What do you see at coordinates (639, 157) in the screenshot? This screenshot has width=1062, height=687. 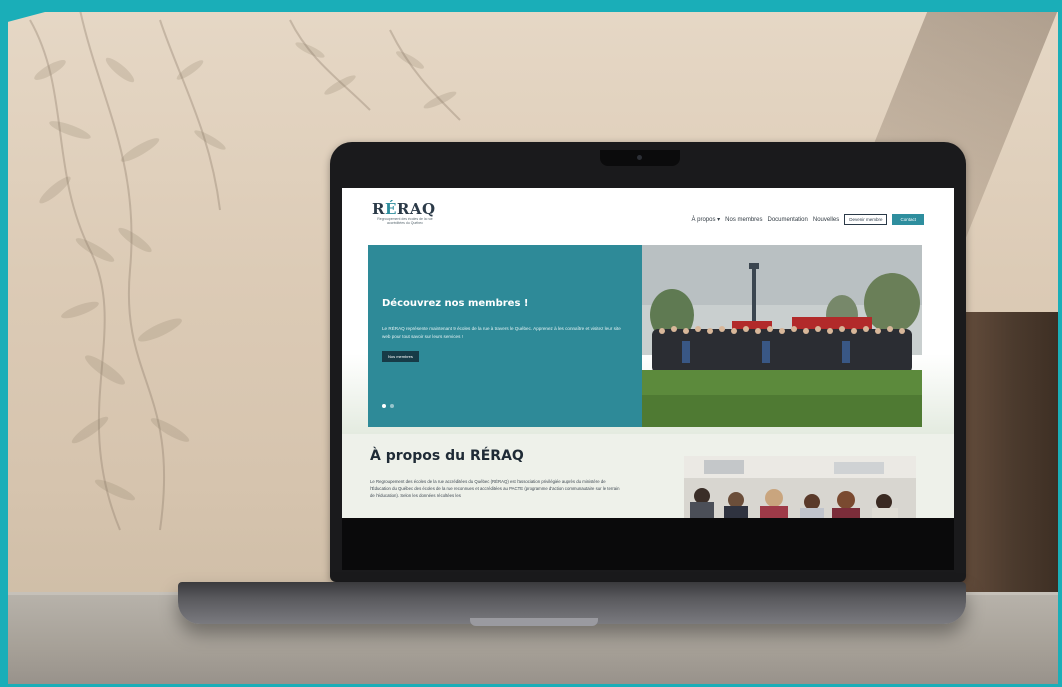 I see `camera-icon` at bounding box center [639, 157].